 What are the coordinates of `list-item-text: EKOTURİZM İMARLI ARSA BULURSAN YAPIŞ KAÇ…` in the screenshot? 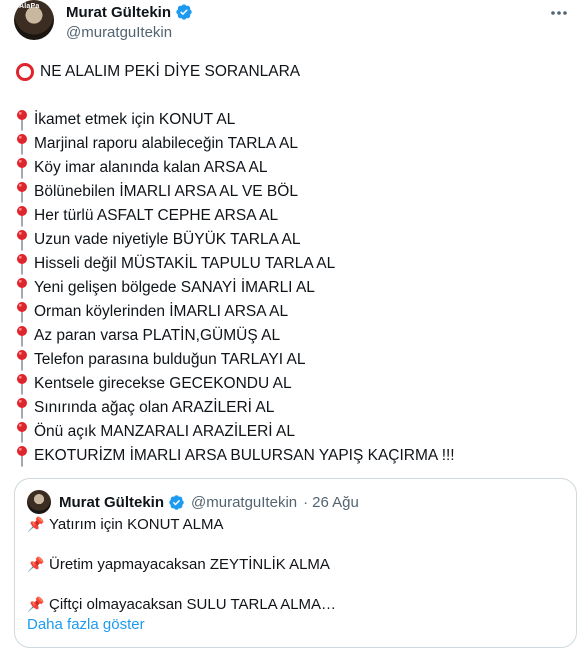 It's located at (244, 455).